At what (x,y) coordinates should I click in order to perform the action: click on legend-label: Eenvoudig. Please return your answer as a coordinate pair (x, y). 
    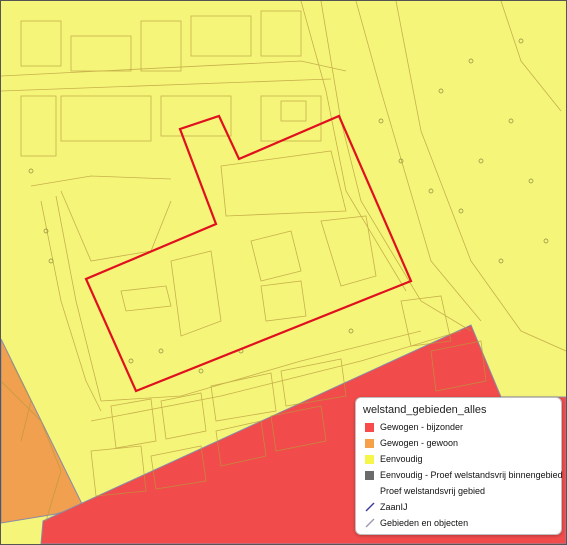
    Looking at the image, I should click on (401, 459).